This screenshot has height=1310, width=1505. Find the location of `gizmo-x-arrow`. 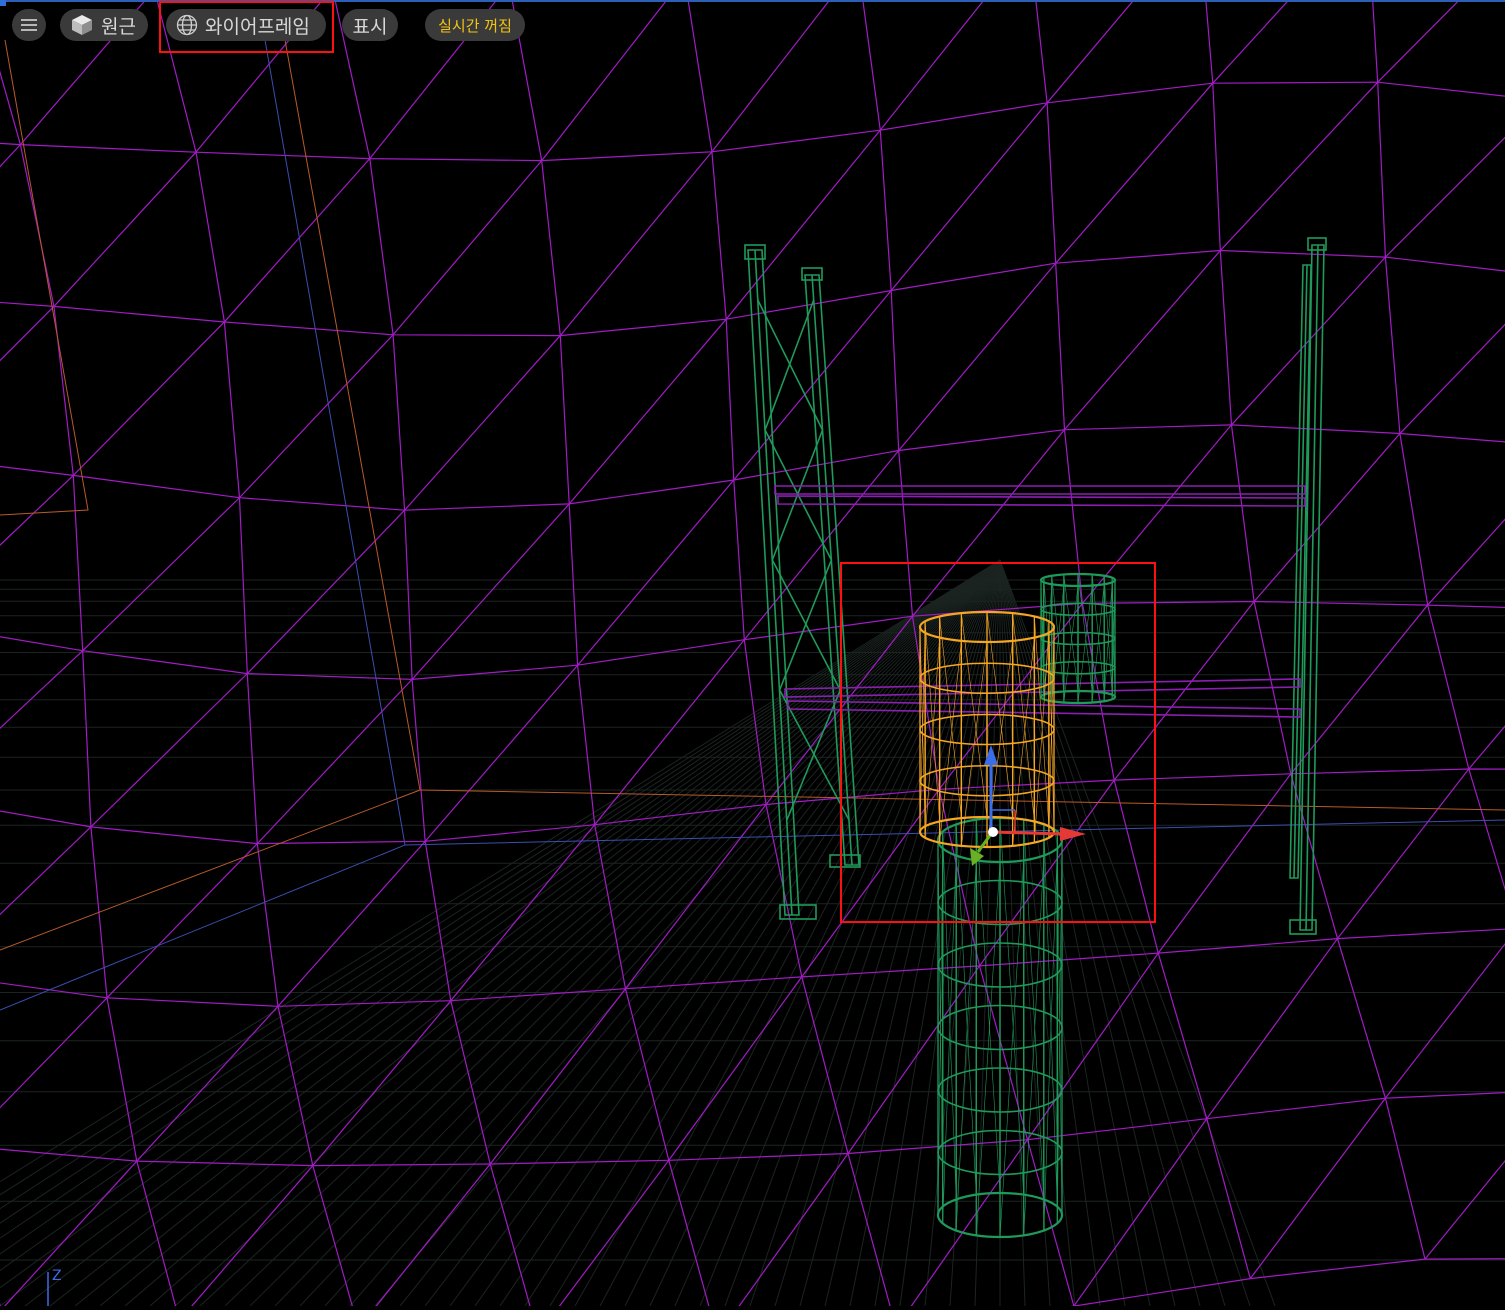

gizmo-x-arrow is located at coordinates (1073, 834).